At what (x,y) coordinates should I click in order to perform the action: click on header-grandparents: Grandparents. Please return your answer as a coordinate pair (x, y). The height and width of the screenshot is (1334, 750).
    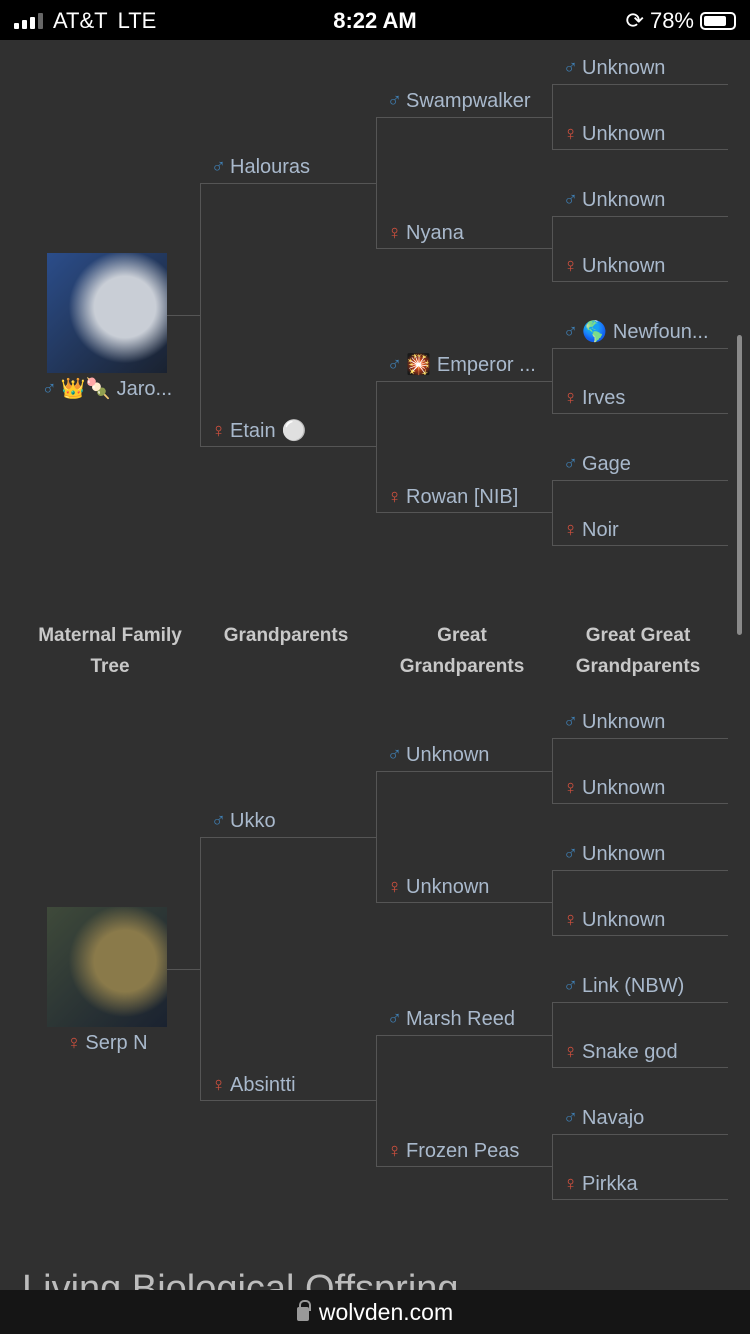
    Looking at the image, I should click on (286, 635).